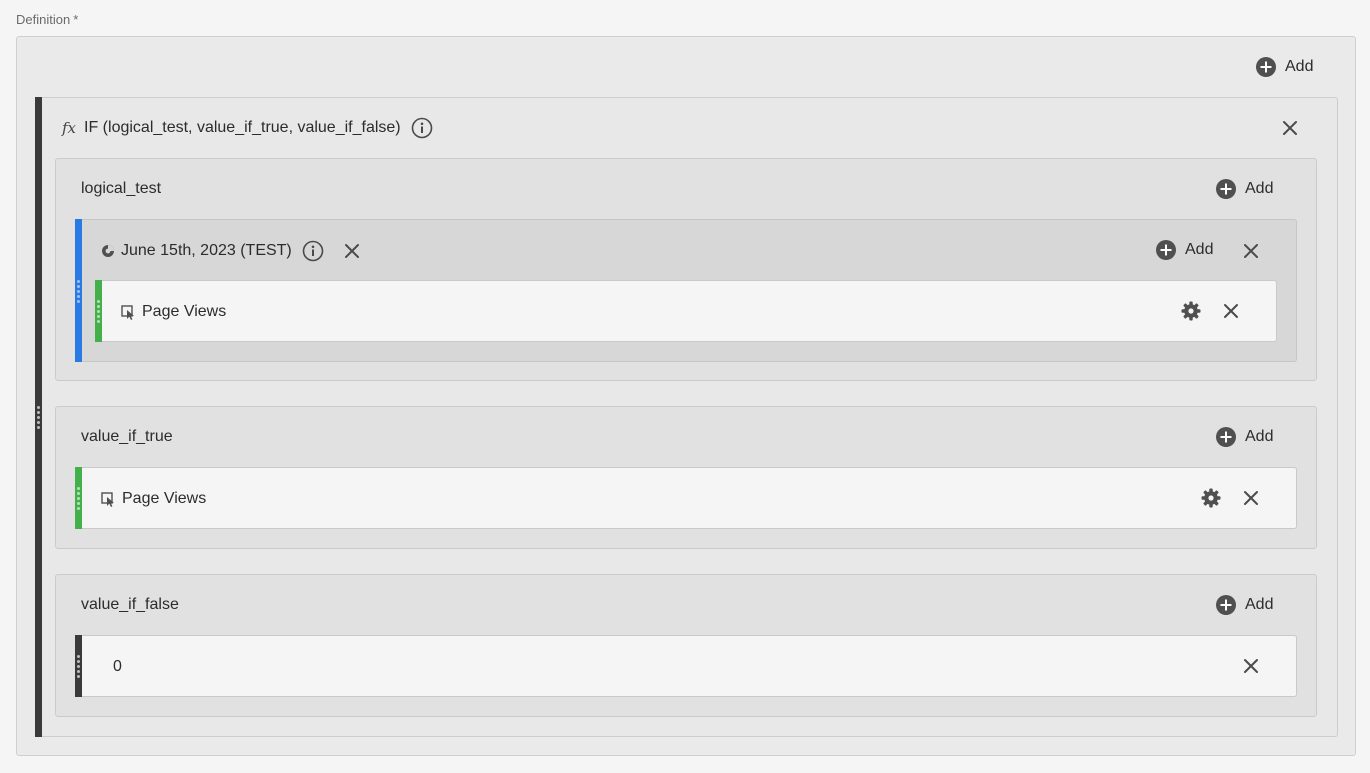 This screenshot has width=1370, height=773. I want to click on segment-metric-settings-button, so click(1191, 311).